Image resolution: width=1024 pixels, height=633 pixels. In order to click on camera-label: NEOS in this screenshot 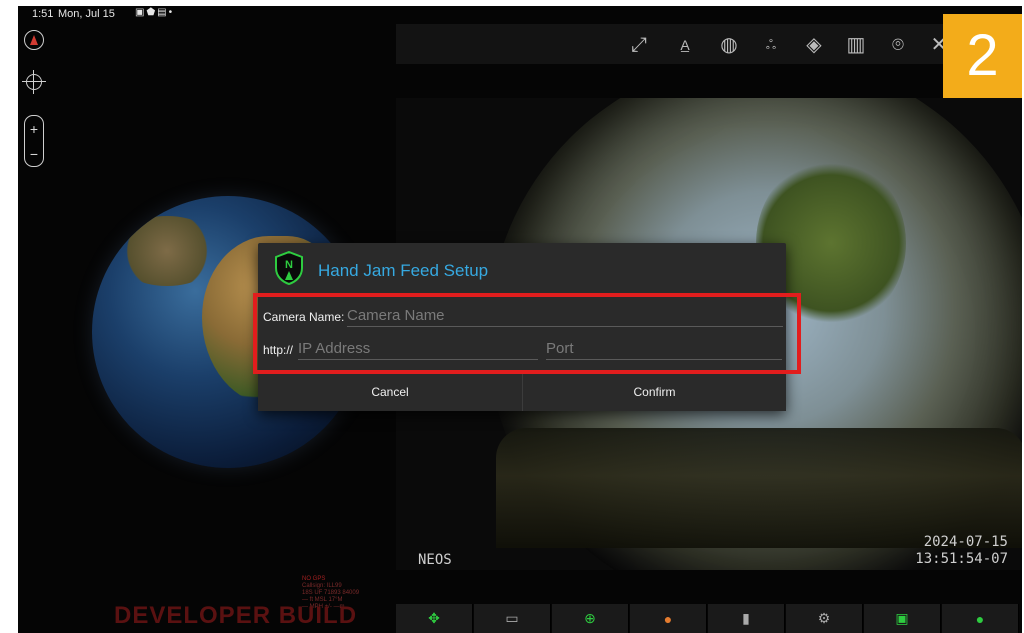, I will do `click(435, 560)`.